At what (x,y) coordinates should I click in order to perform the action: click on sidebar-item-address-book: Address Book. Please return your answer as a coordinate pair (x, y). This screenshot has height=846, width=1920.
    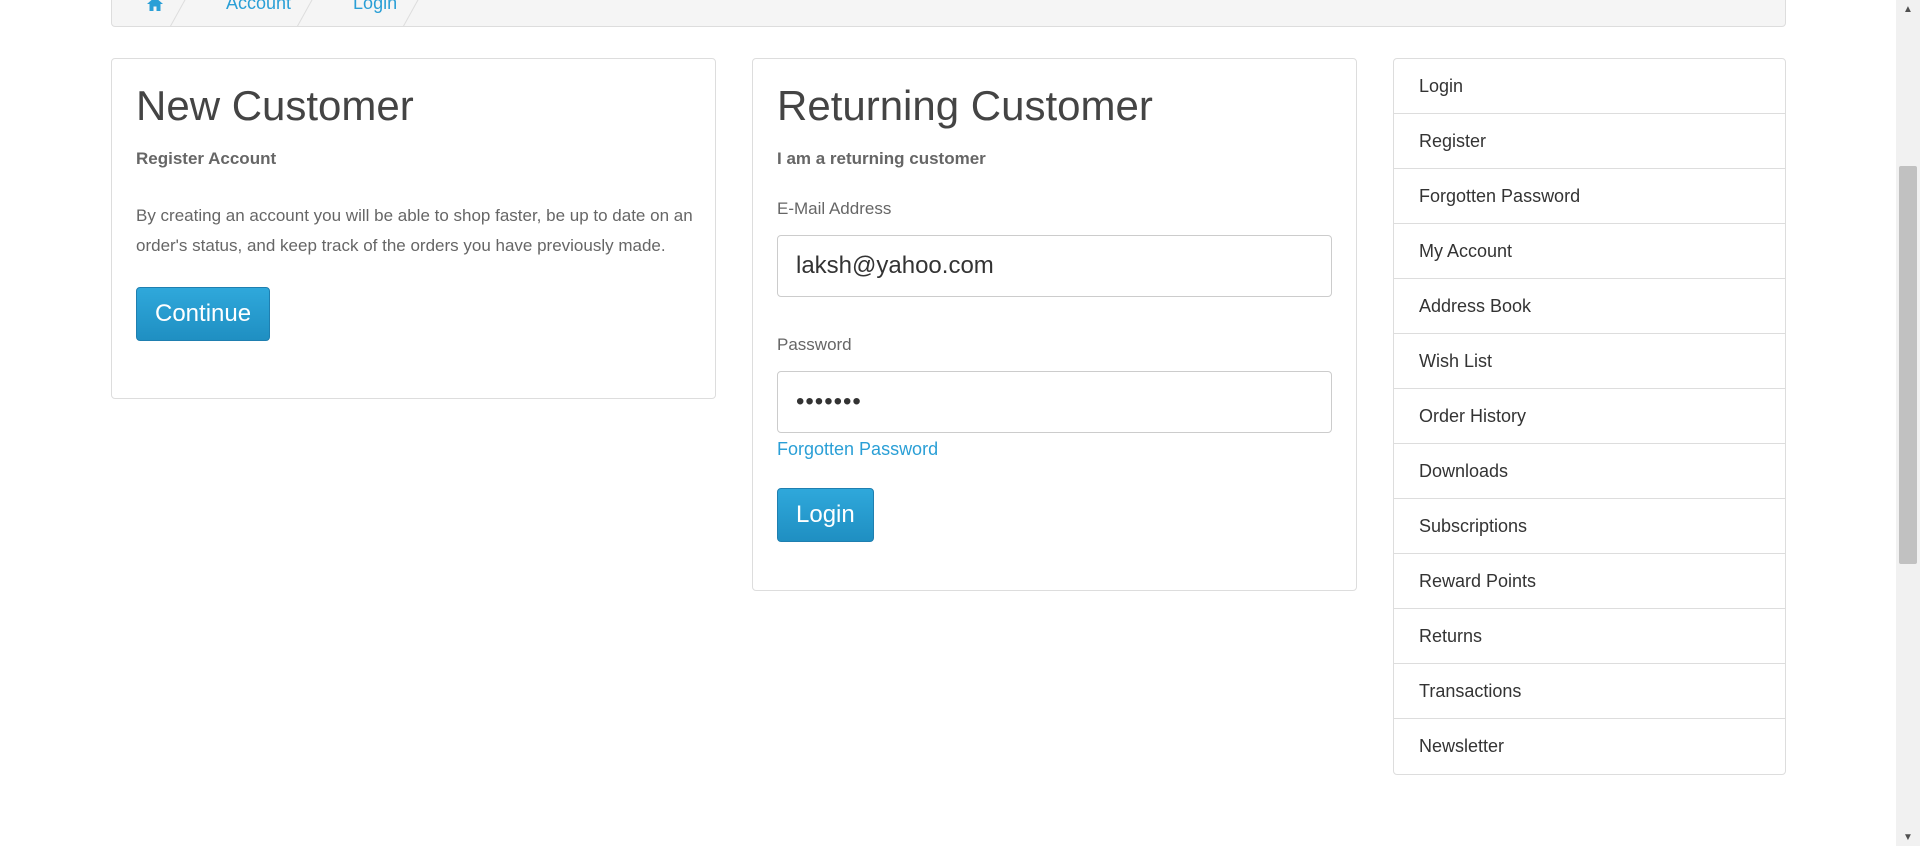
    Looking at the image, I should click on (1589, 306).